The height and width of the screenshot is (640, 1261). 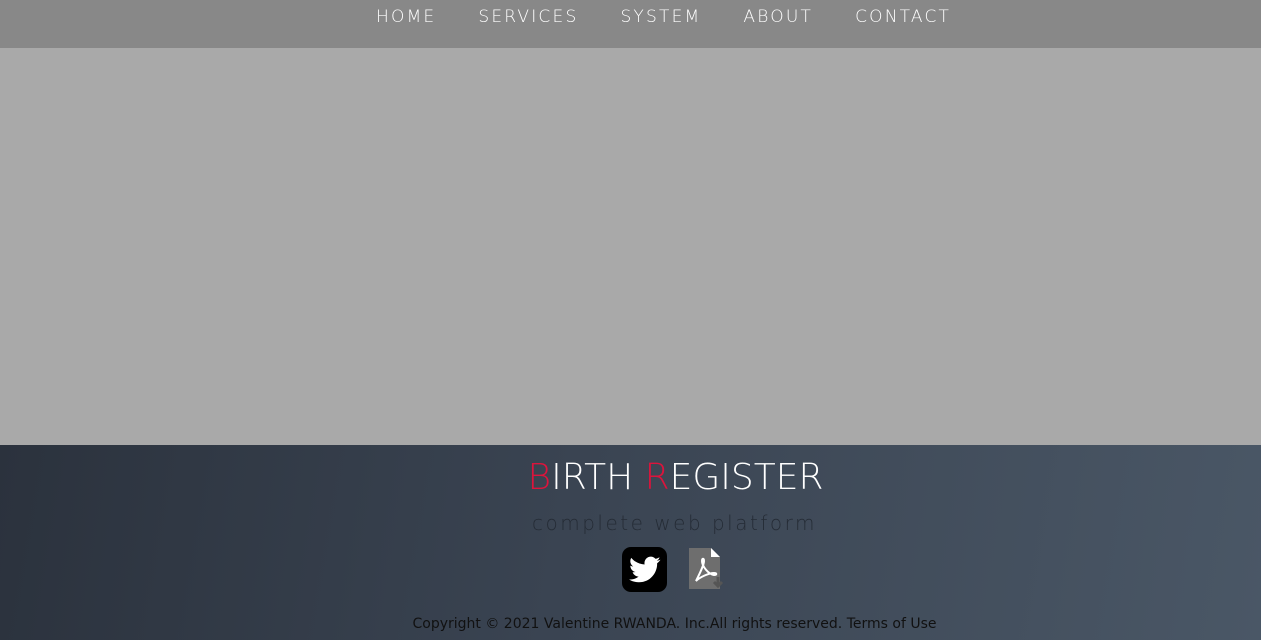 I want to click on nav-menu: HOME SERVICES SYSTEM ABOUT CONTACT, so click(x=663, y=17).